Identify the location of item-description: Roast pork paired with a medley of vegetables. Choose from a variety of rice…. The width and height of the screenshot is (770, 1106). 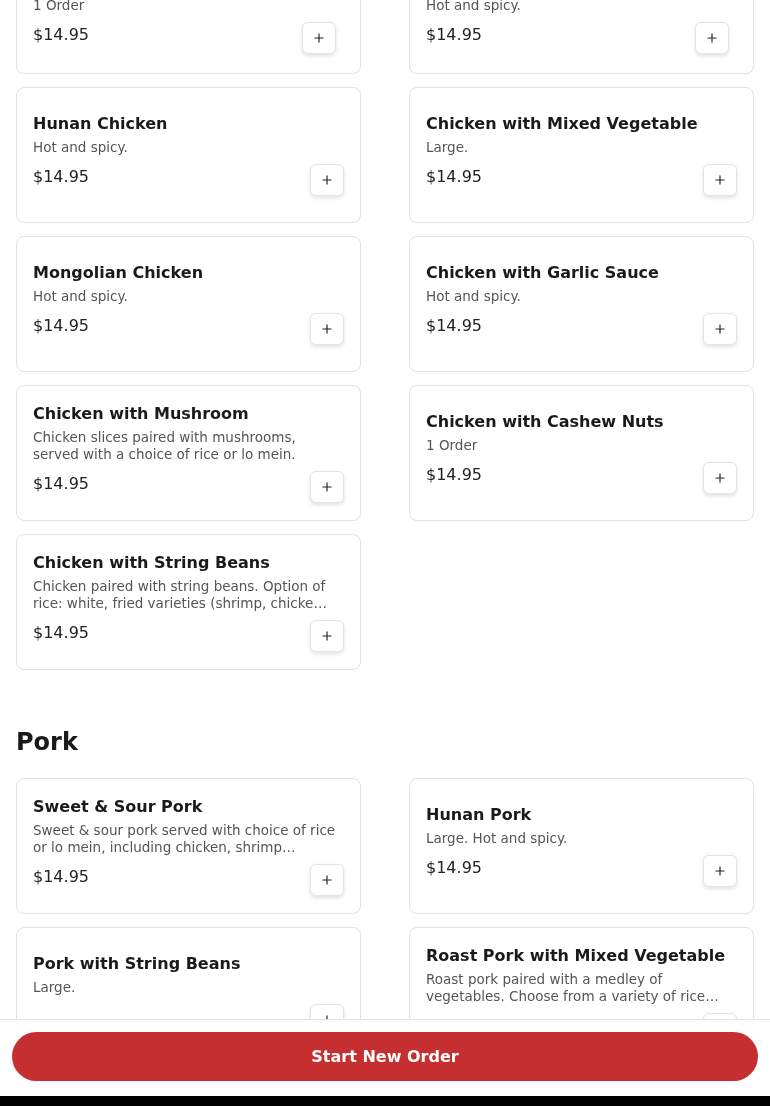
(573, 987).